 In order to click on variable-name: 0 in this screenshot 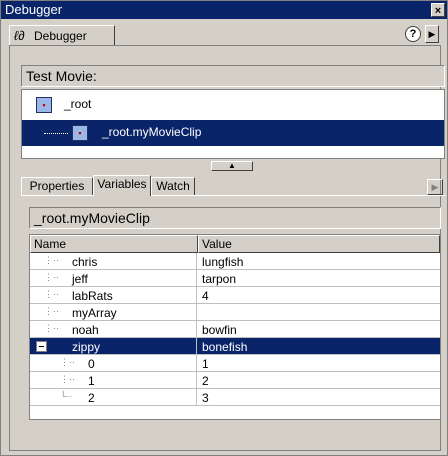, I will do `click(91, 364)`.